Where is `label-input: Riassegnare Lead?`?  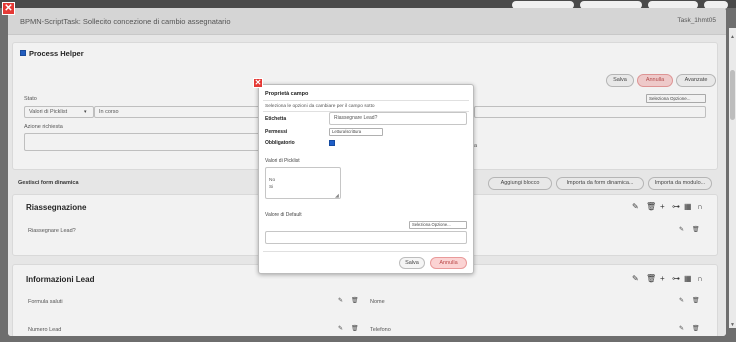
label-input: Riassegnare Lead? is located at coordinates (398, 118).